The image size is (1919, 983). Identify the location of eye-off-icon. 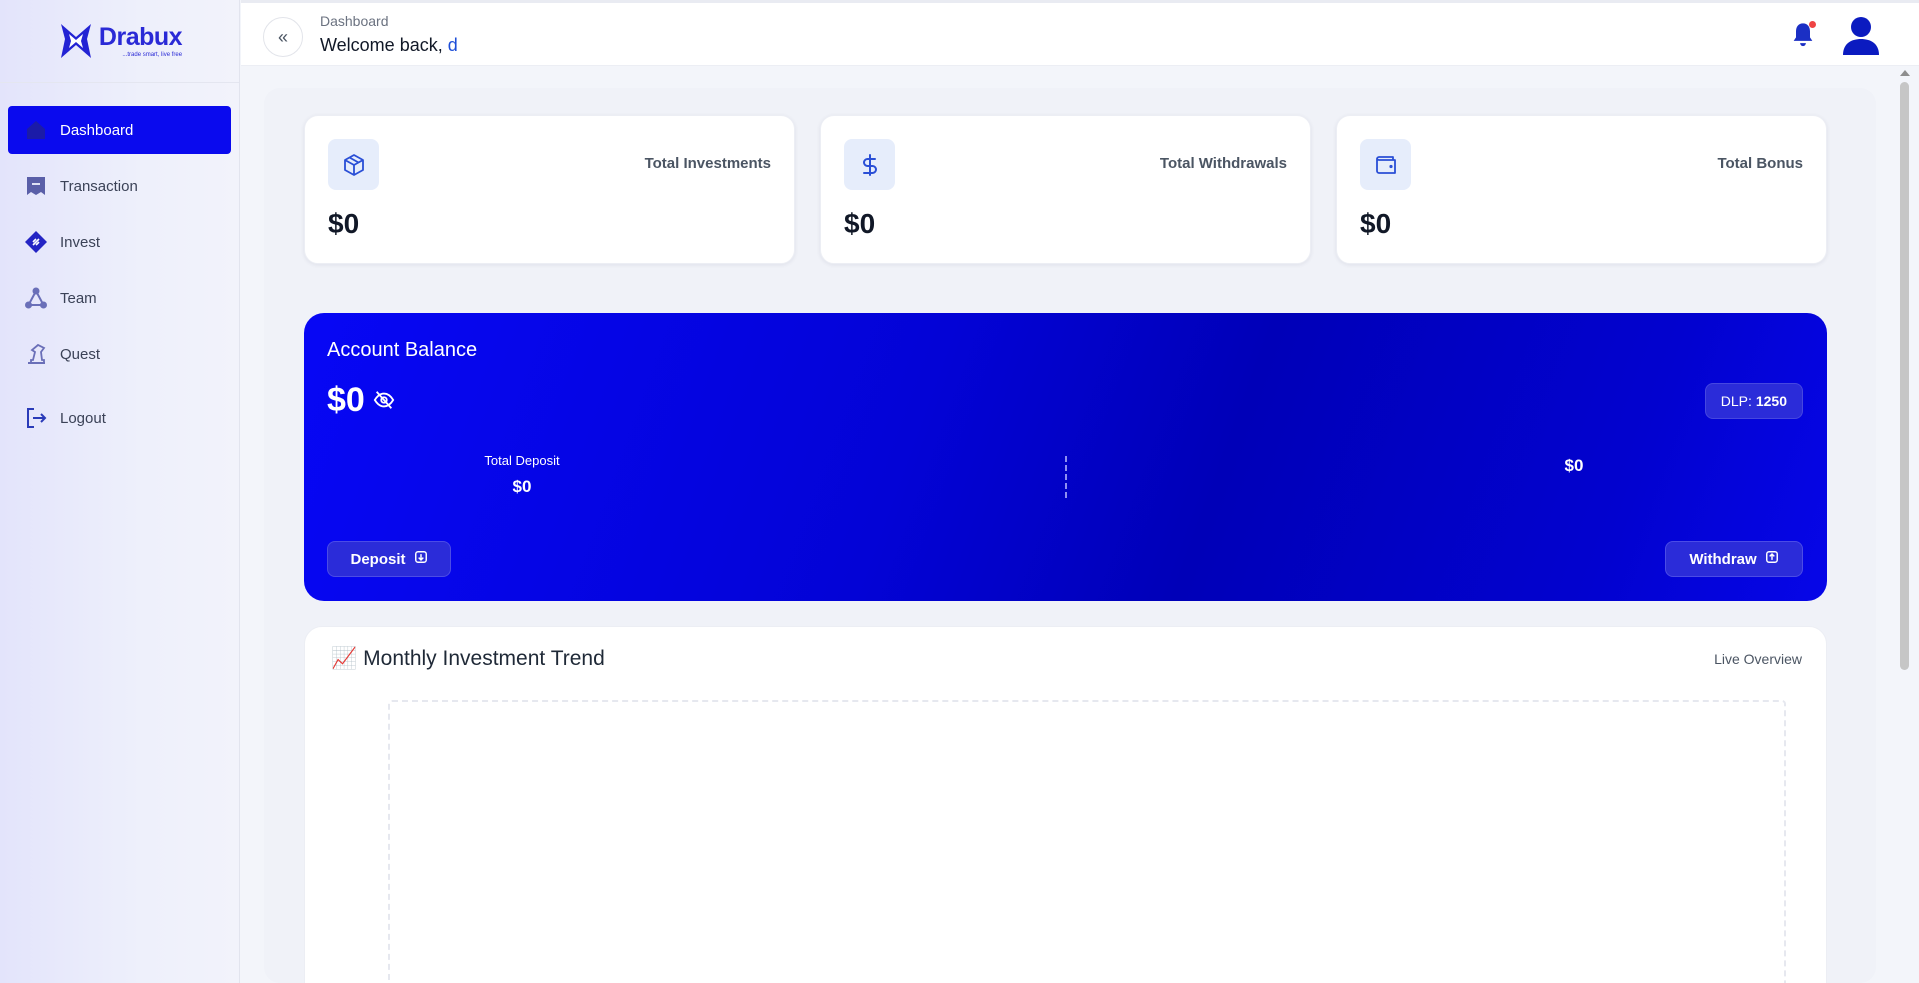
(384, 400).